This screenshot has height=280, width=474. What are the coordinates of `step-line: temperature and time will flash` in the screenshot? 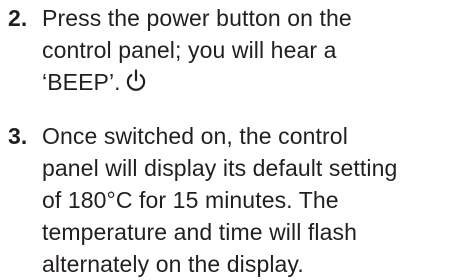 It's located at (200, 232).